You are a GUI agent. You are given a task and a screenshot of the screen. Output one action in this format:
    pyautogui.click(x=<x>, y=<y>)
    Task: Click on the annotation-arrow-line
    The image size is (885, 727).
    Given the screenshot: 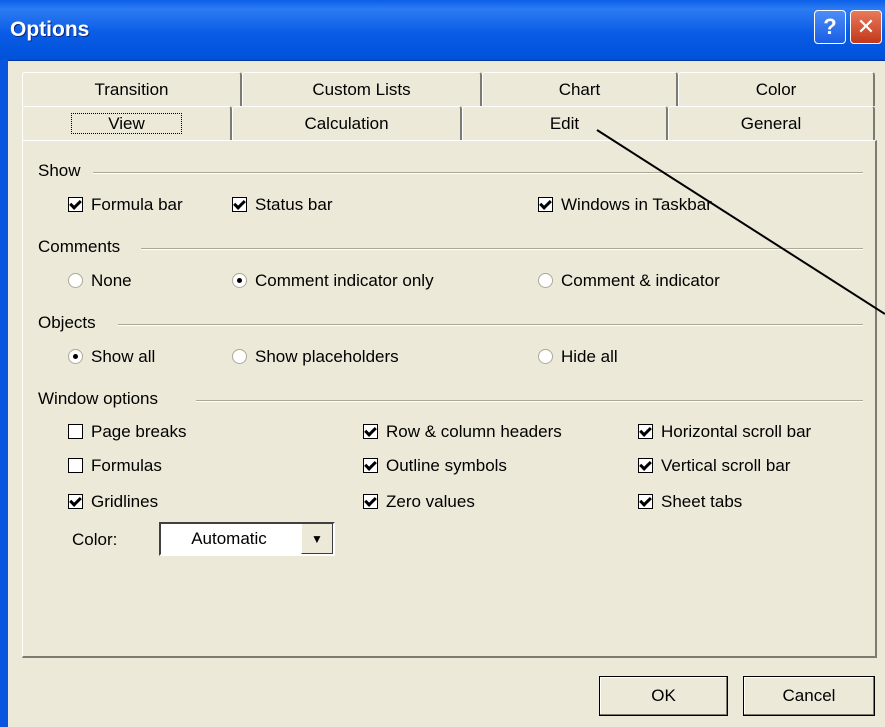 What is the action you would take?
    pyautogui.click(x=740, y=222)
    